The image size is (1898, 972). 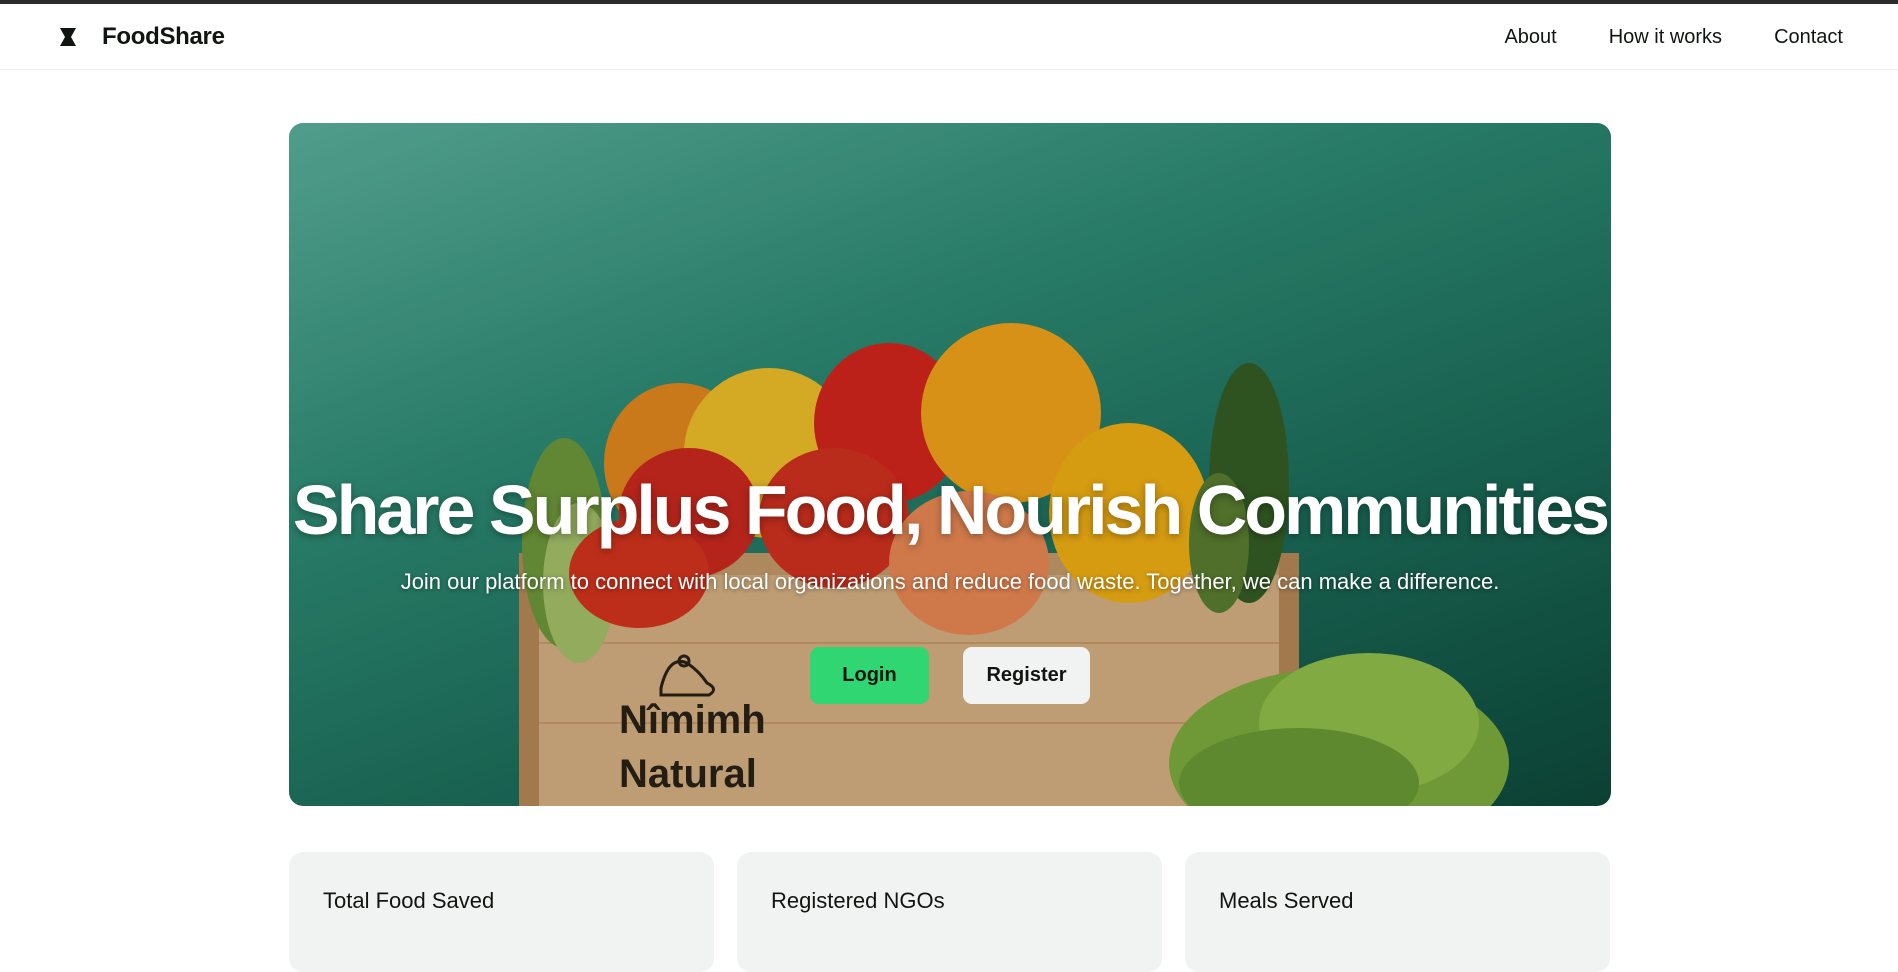 I want to click on stat-label: Registered NGOs, so click(x=858, y=900).